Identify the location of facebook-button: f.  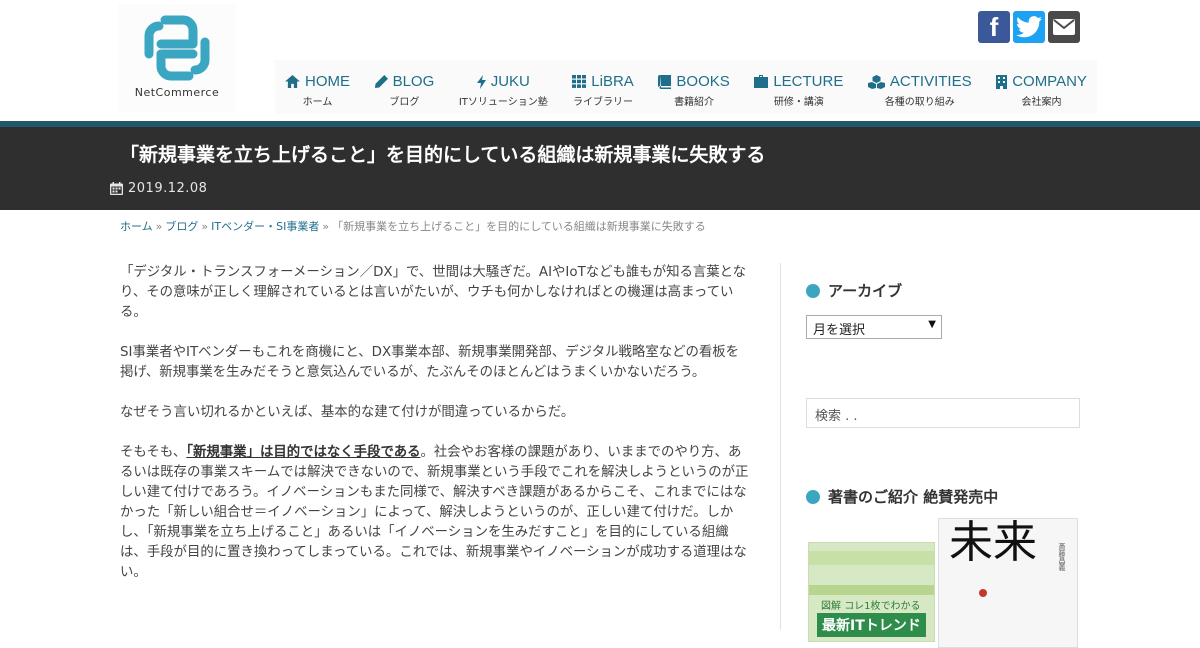
(994, 27).